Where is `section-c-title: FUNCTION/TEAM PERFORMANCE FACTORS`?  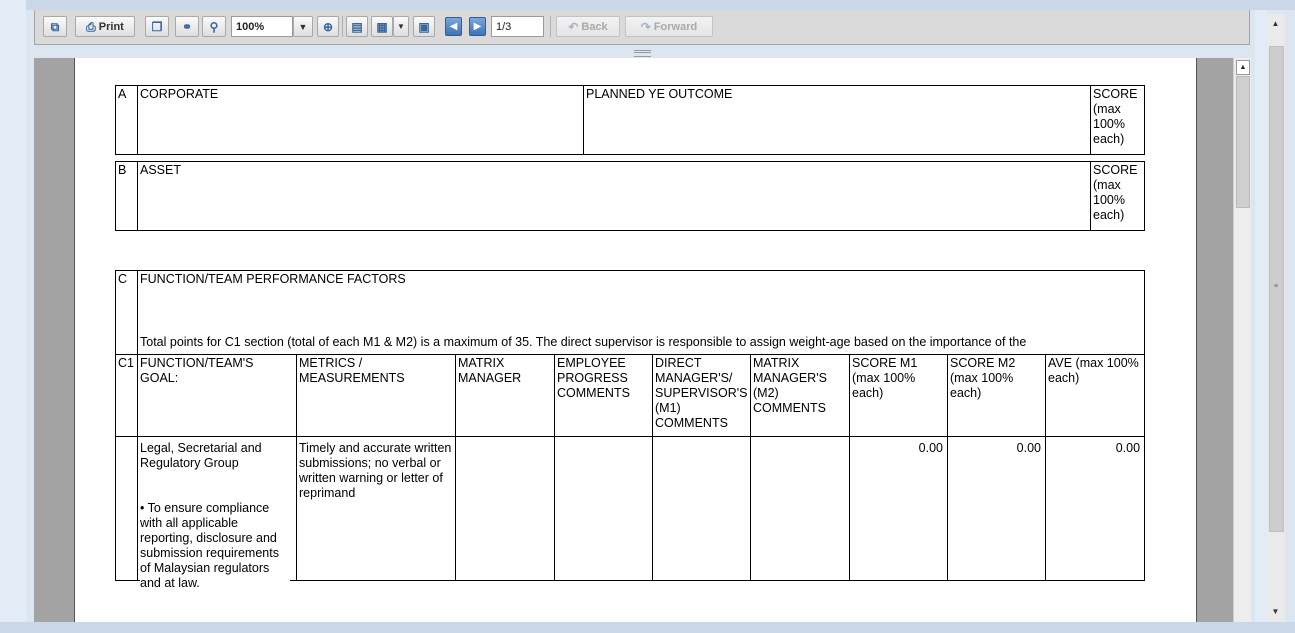 section-c-title: FUNCTION/TEAM PERFORMANCE FACTORS is located at coordinates (273, 279).